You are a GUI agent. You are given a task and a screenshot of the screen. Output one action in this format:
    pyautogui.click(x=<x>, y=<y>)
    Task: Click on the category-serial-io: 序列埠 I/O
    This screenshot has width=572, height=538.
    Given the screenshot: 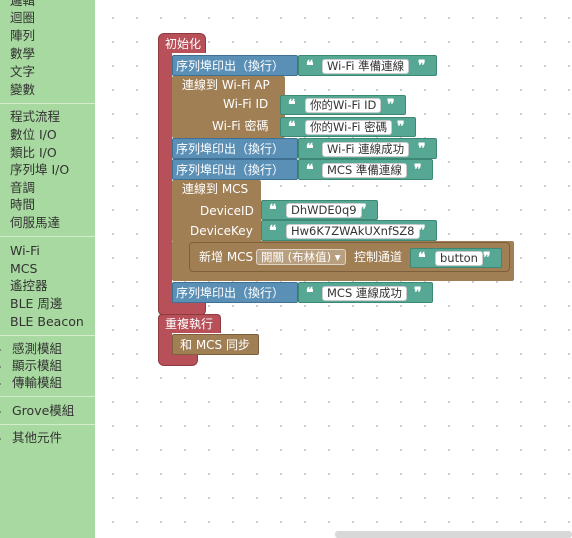 What is the action you would take?
    pyautogui.click(x=39, y=170)
    